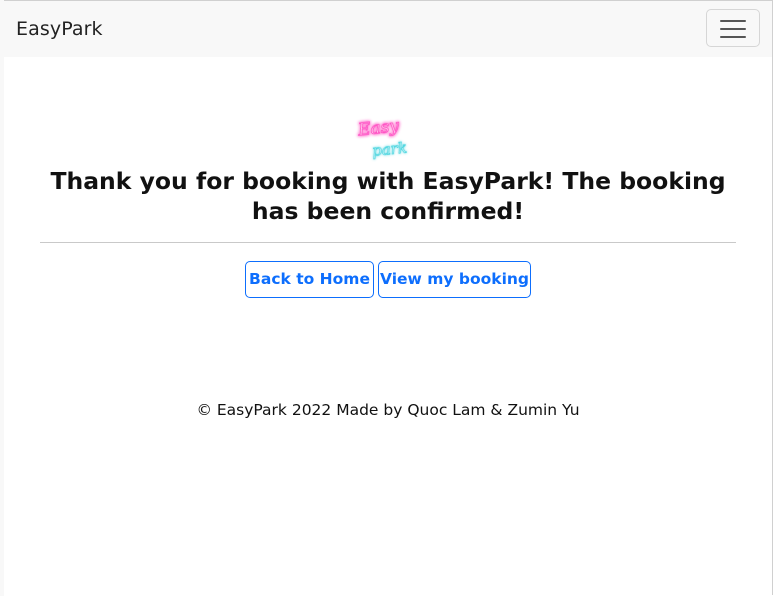 The width and height of the screenshot is (773, 596). Describe the element at coordinates (378, 128) in the screenshot. I see `logo-text-easy: Easy` at that location.